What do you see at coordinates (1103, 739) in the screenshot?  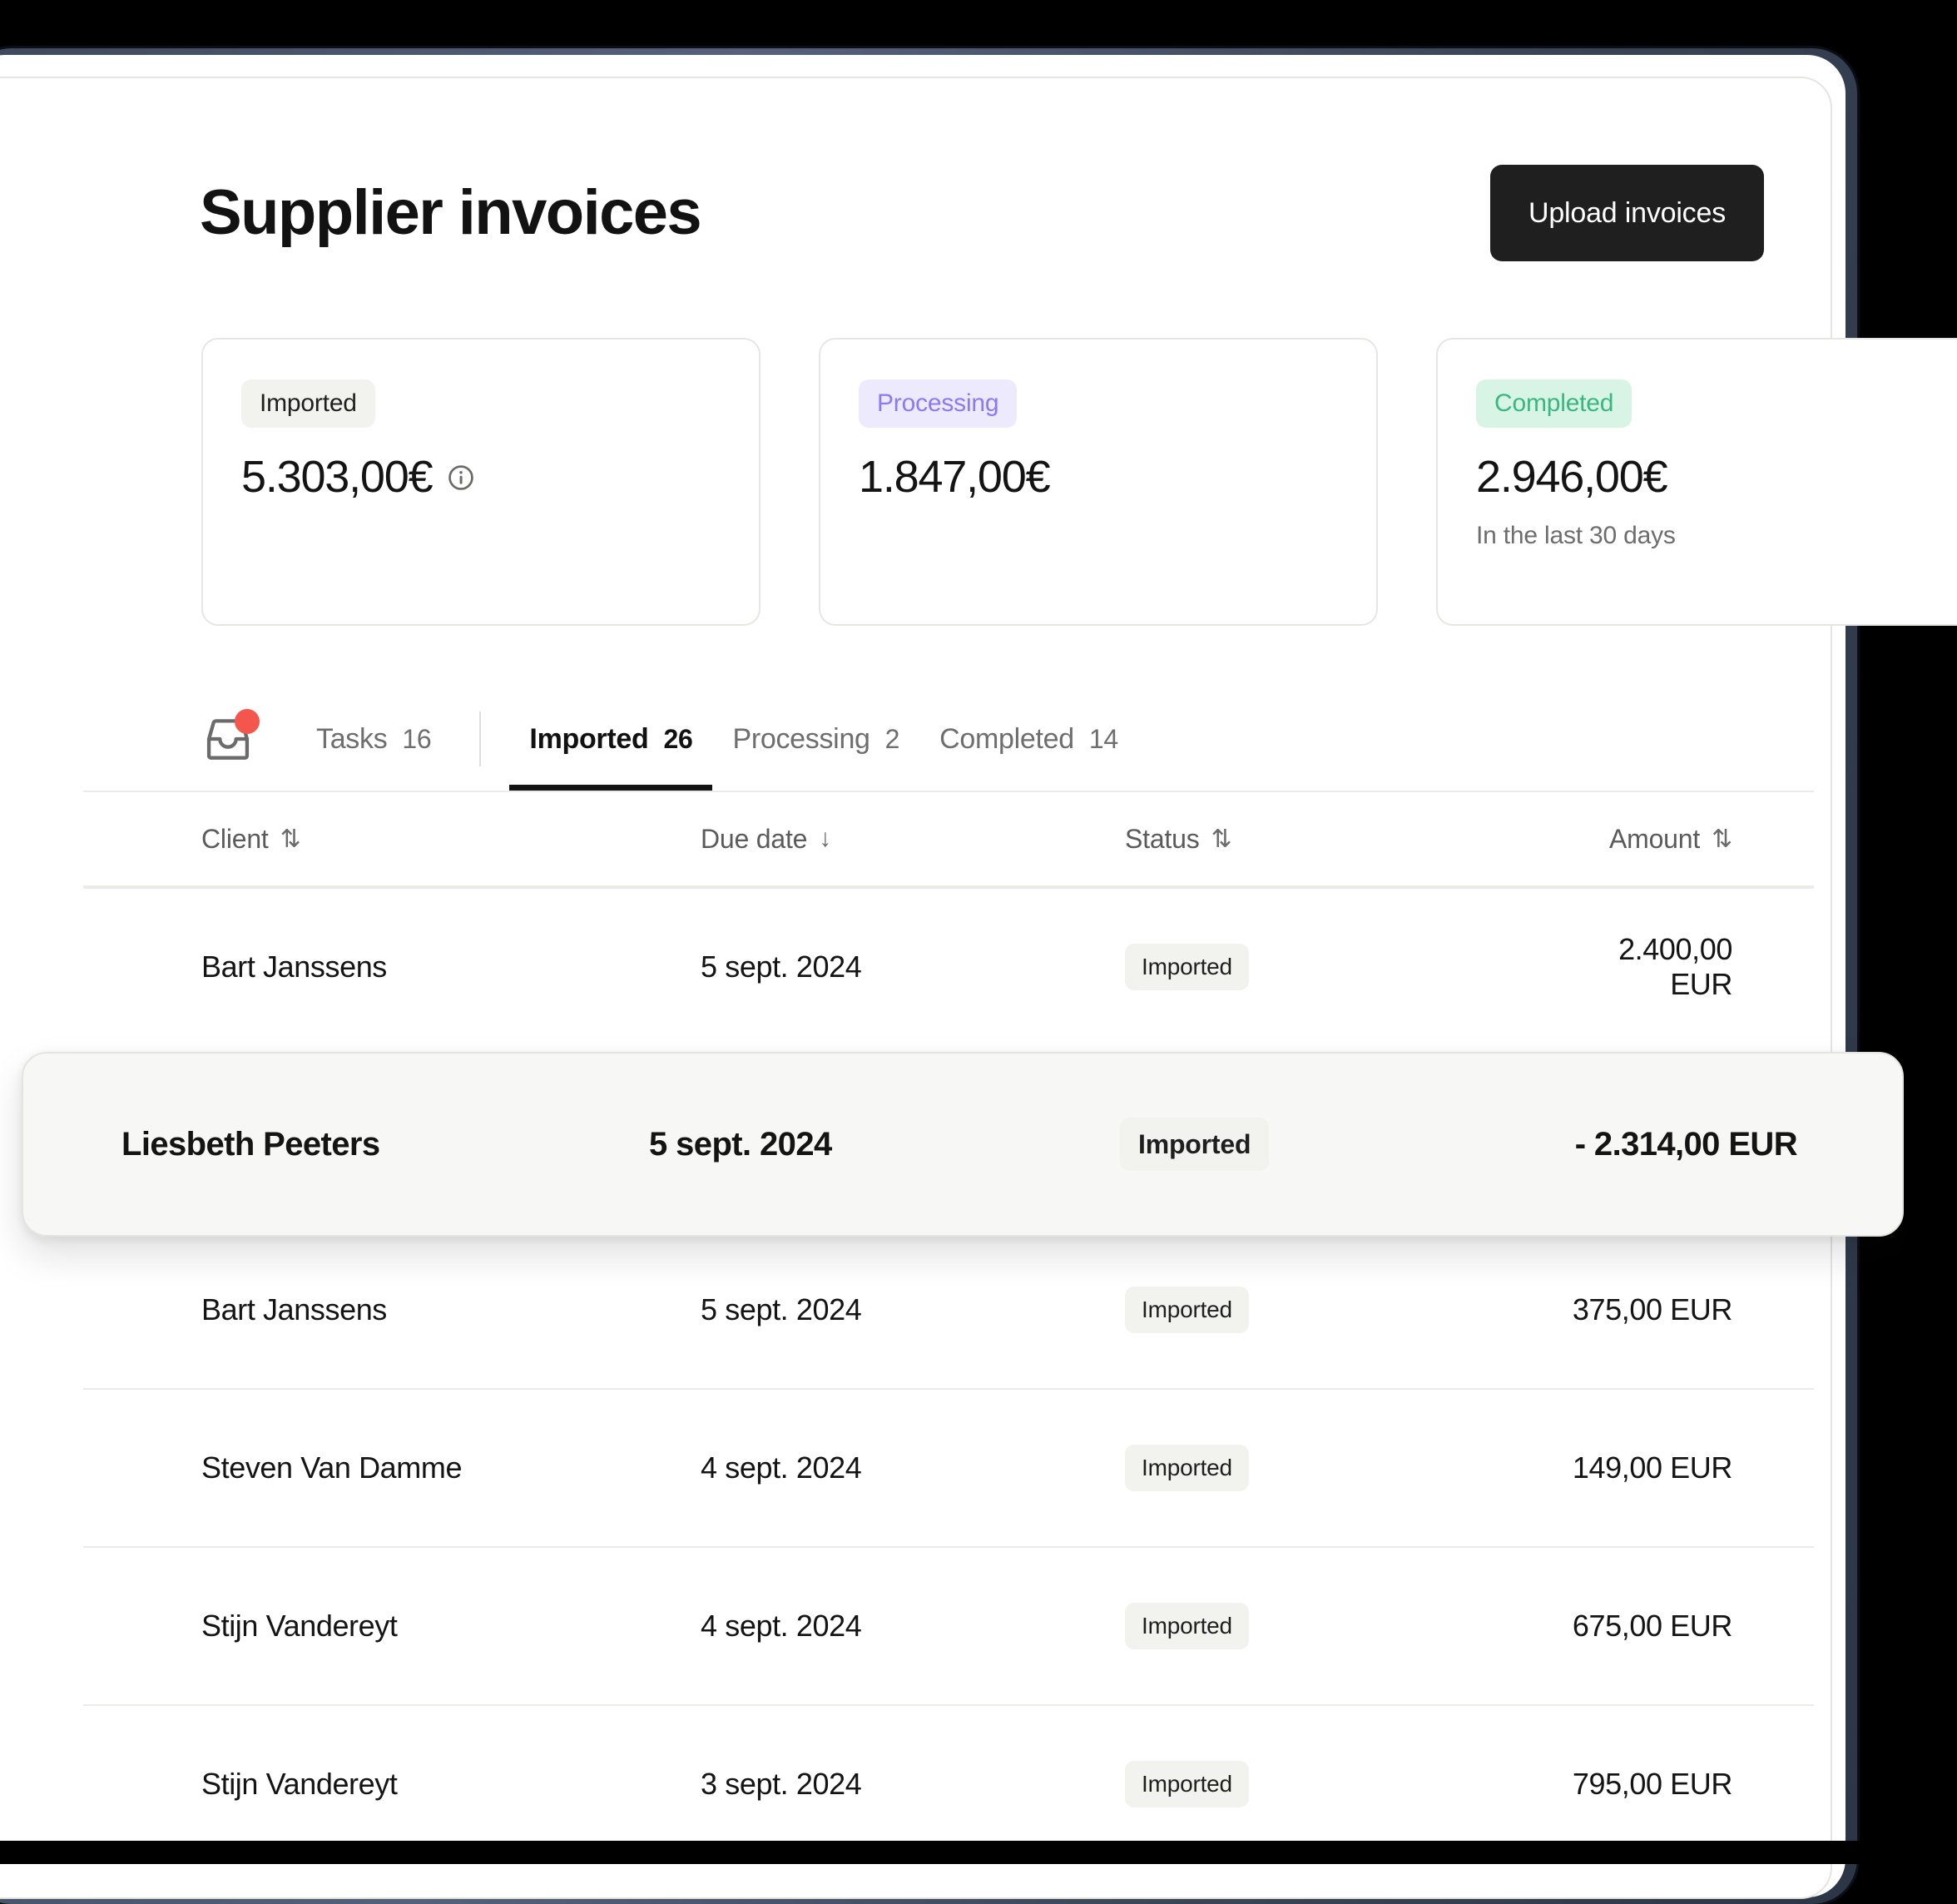 I see `tab-completed-count: 14` at bounding box center [1103, 739].